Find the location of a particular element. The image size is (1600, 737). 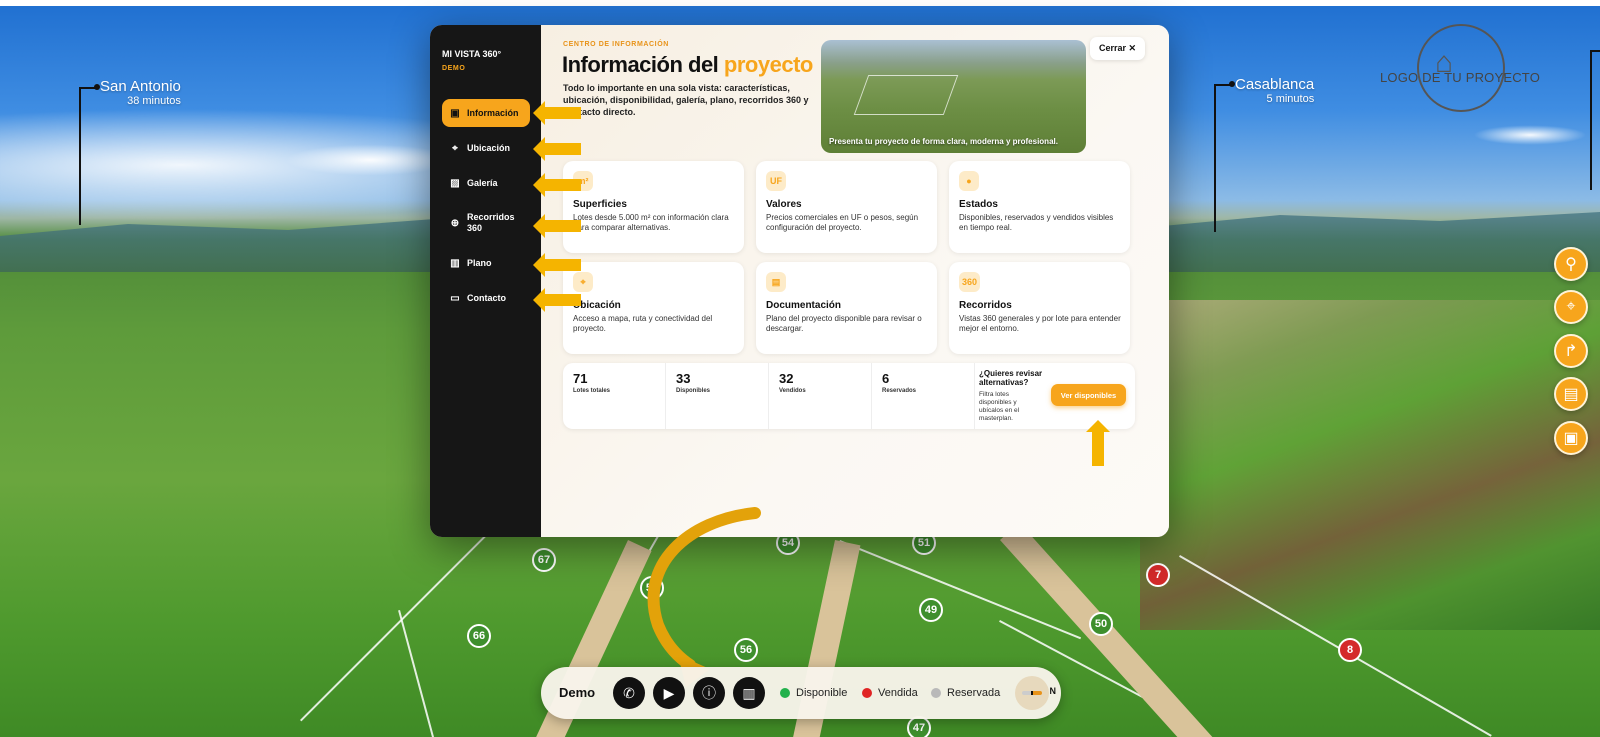

destination-name: Casablanca is located at coordinates (1275, 84).